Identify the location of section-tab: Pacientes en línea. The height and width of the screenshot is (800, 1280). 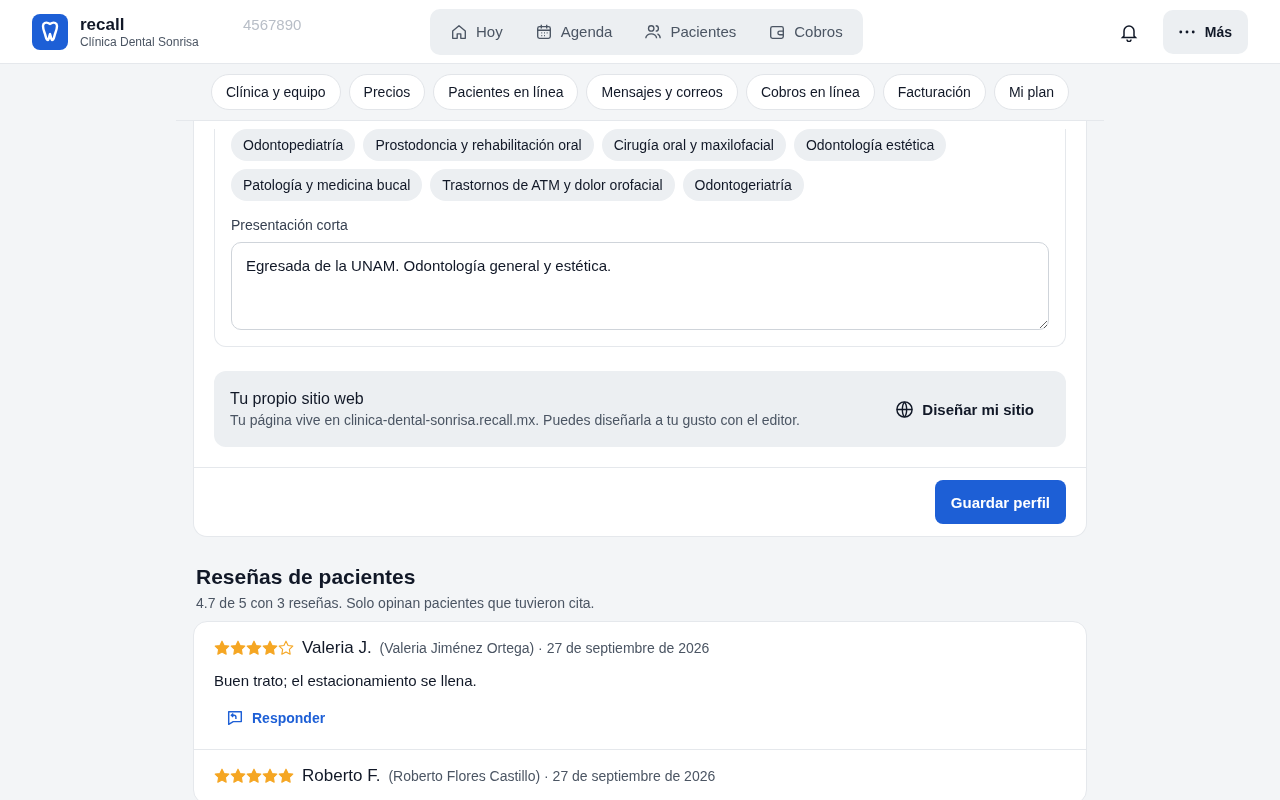
(506, 92).